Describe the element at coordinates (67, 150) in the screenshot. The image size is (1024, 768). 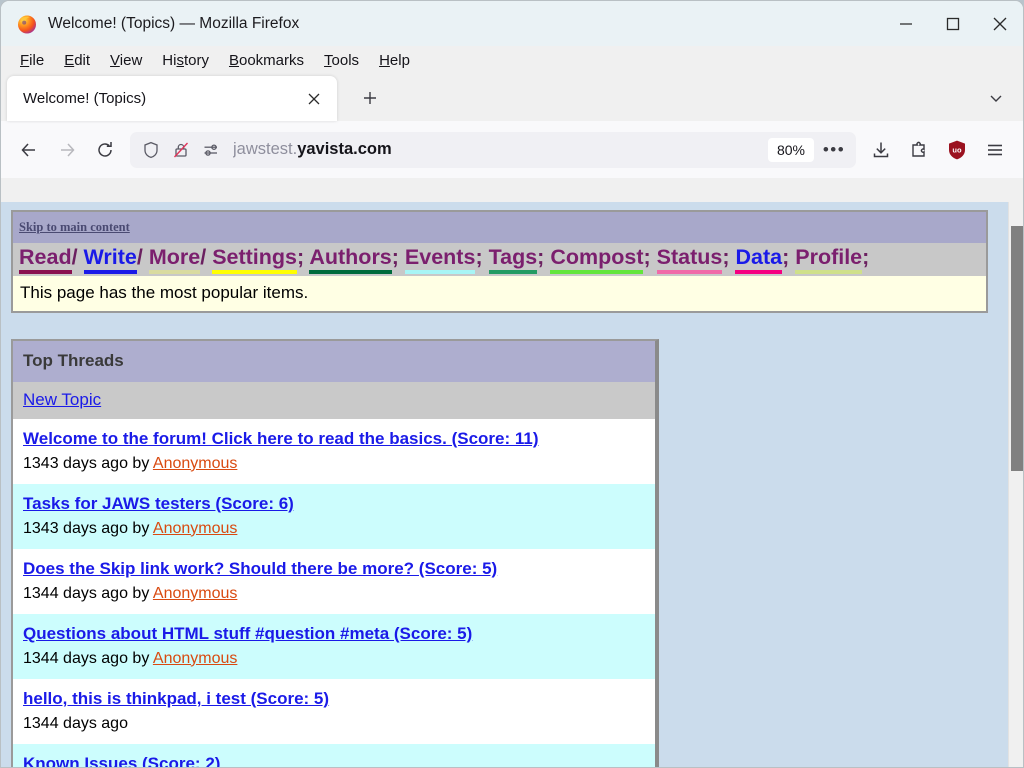
I see `forward-button` at that location.